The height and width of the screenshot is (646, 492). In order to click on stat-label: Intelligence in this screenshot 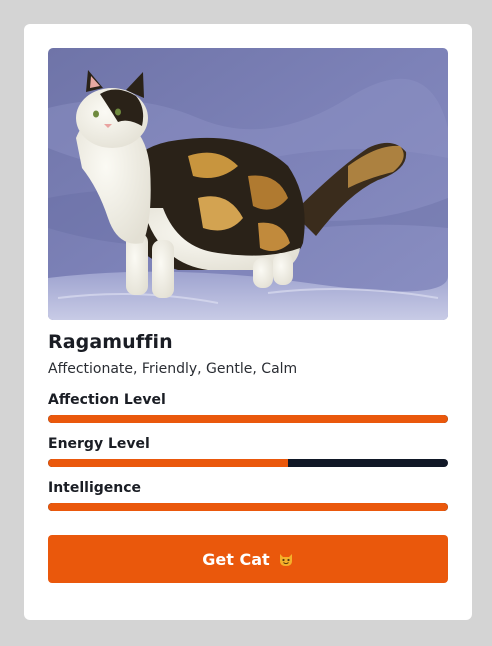, I will do `click(95, 488)`.